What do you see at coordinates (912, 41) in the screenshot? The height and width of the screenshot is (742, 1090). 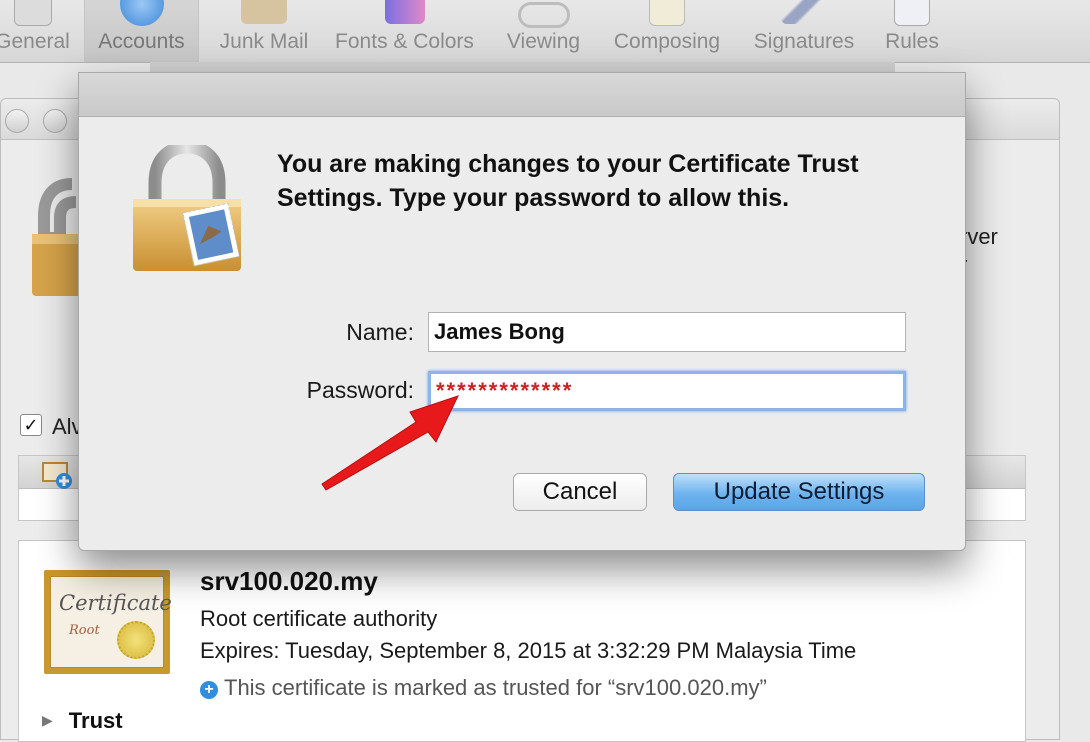 I see `toolbar-label: Rules` at bounding box center [912, 41].